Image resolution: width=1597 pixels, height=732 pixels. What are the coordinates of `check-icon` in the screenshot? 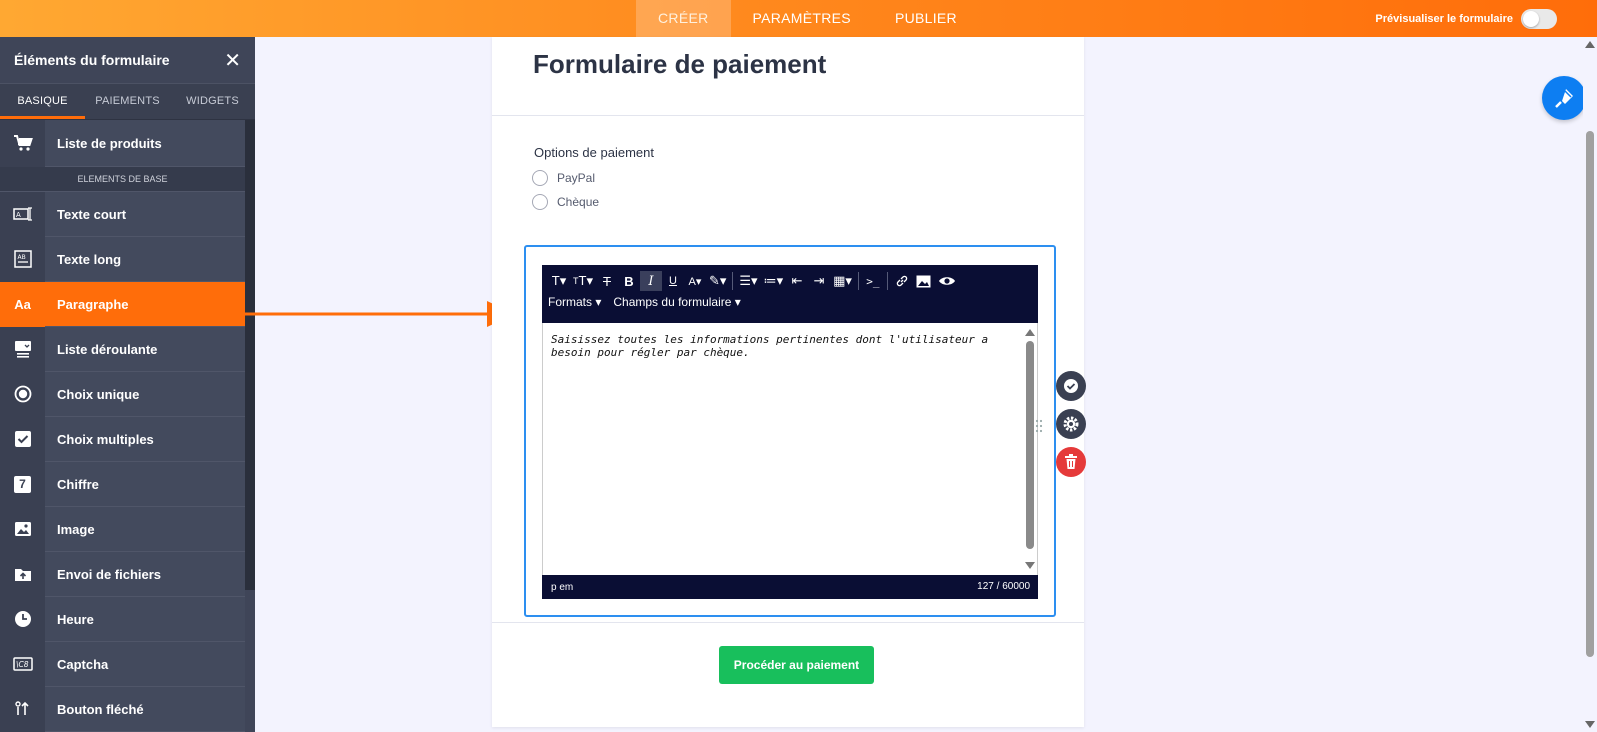 It's located at (1071, 386).